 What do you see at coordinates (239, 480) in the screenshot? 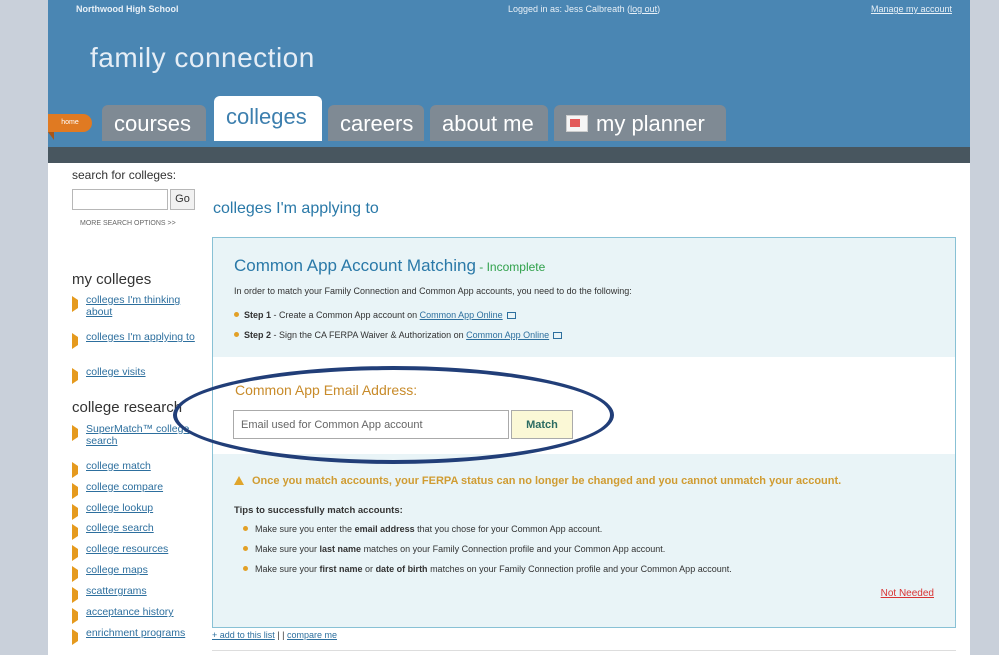
I see `warning-icon` at bounding box center [239, 480].